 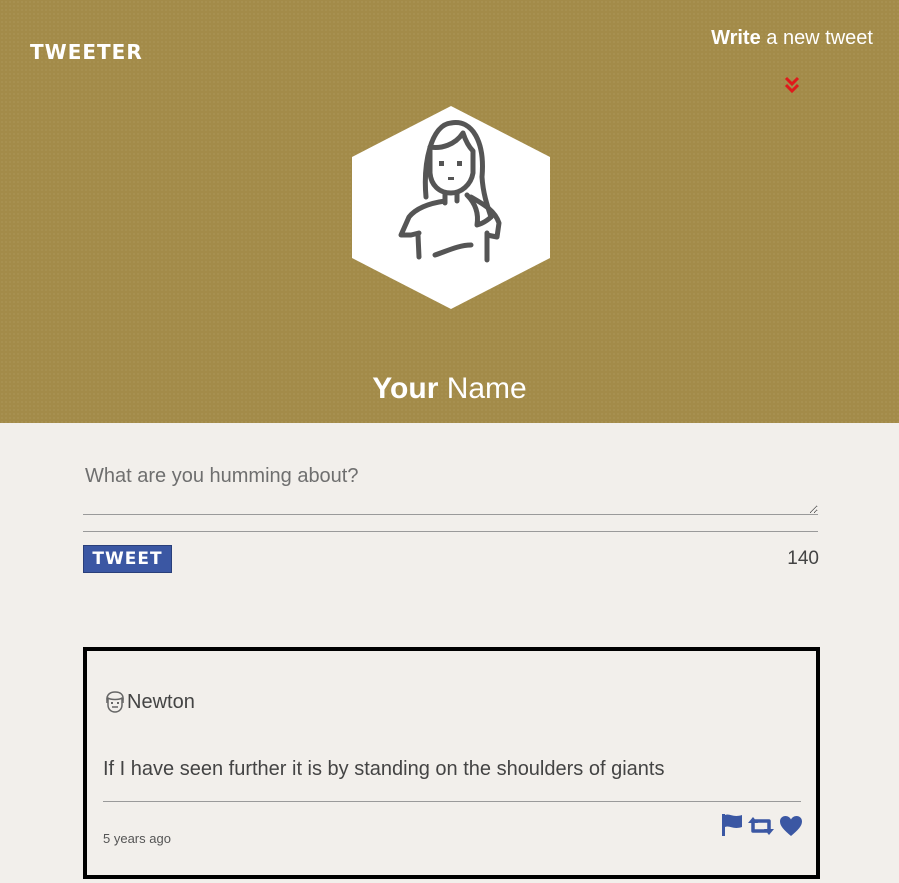 I want to click on woman-avatar-icon, so click(x=451, y=207).